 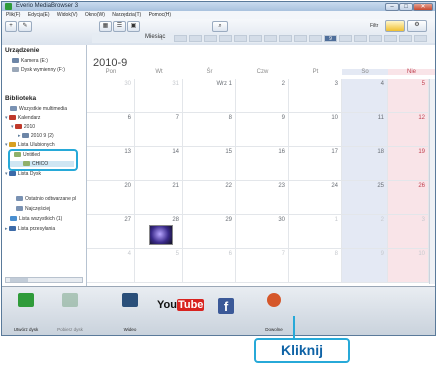 What do you see at coordinates (36, 219) in the screenshot?
I see `sidebar-item-all-lists: Lista wszystkich (1)` at bounding box center [36, 219].